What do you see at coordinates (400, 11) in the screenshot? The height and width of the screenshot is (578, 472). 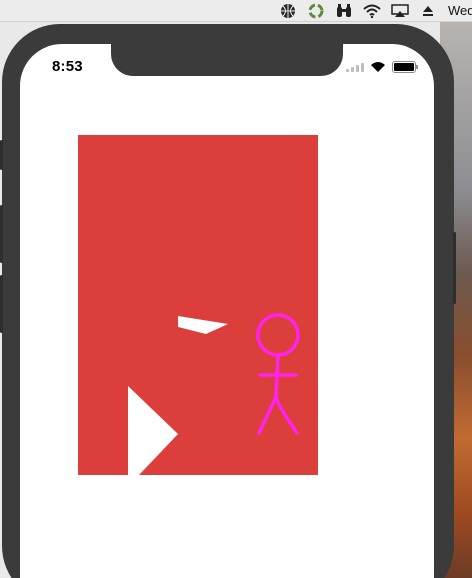 I see `airplay-icon` at bounding box center [400, 11].